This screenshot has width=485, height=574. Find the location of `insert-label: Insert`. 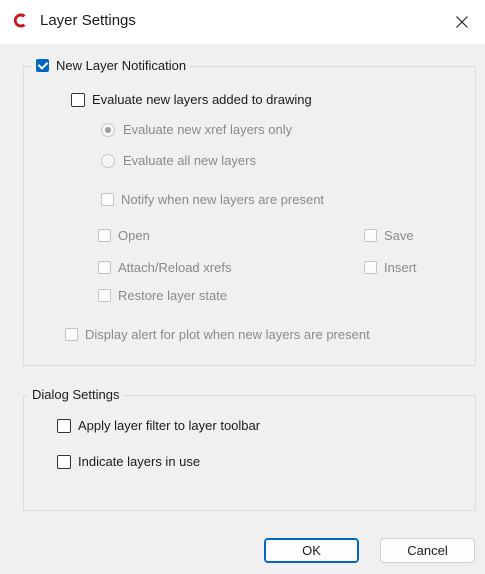

insert-label: Insert is located at coordinates (400, 267).